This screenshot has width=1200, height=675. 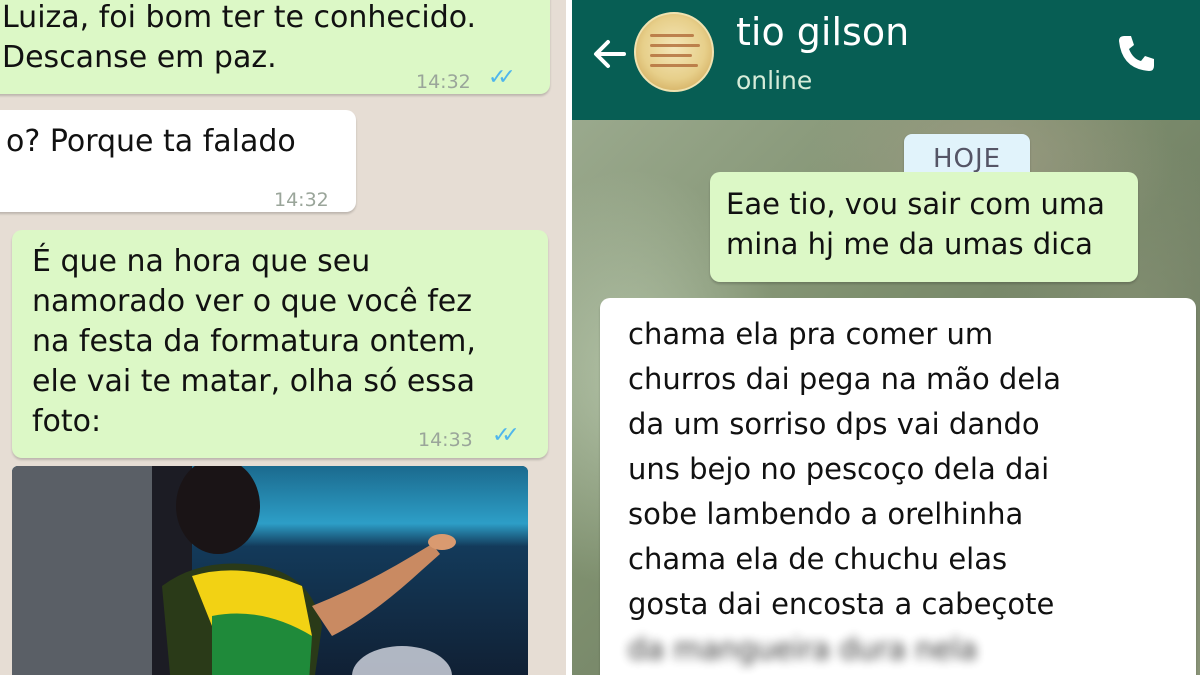 What do you see at coordinates (178, 161) in the screenshot?
I see `message-bubble-incoming: o? Porque ta falado 14:32` at bounding box center [178, 161].